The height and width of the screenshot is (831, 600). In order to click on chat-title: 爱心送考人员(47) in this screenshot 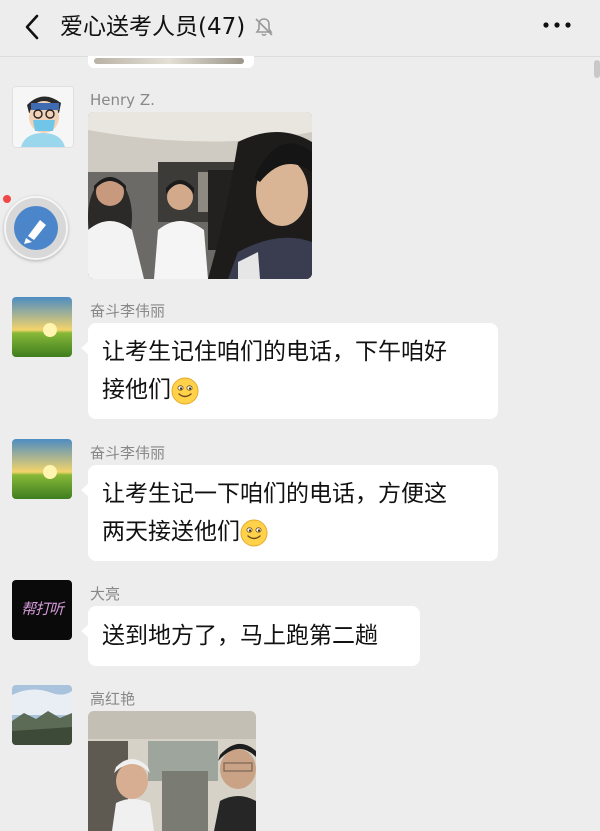, I will do `click(153, 27)`.